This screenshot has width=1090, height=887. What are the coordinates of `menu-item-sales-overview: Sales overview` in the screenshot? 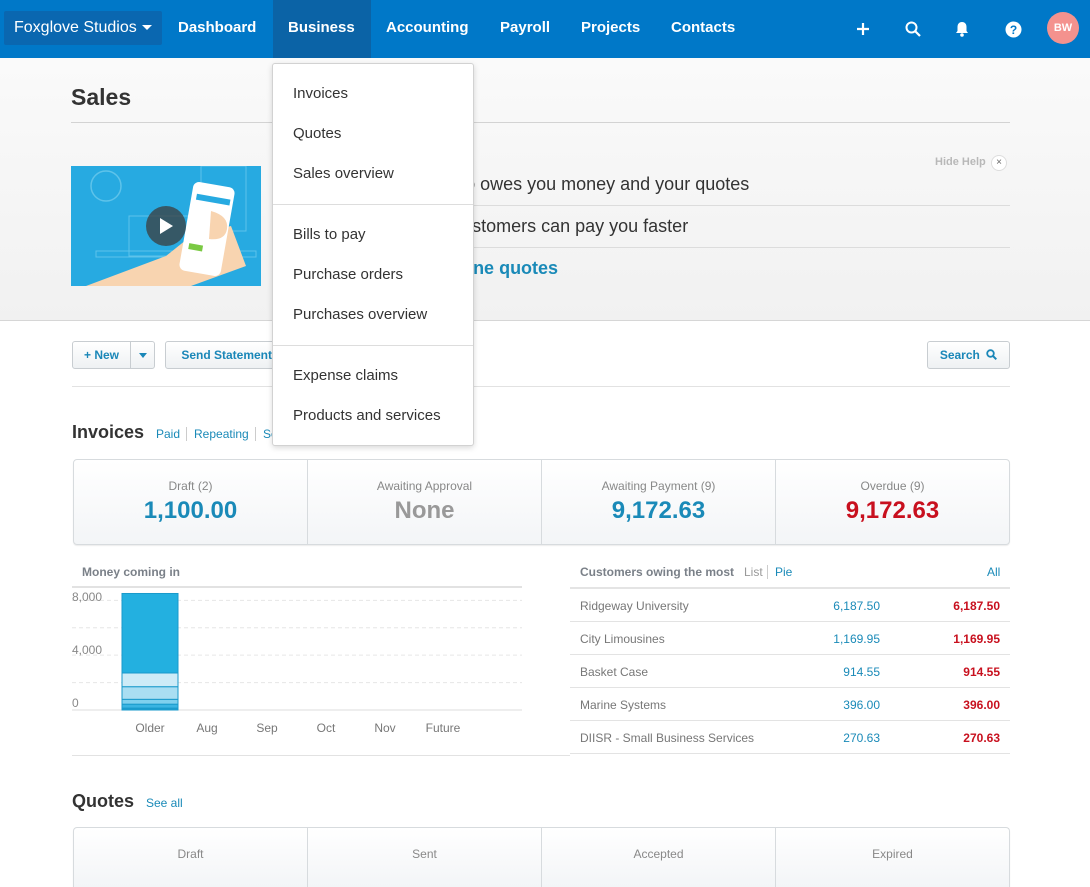 It's located at (343, 173).